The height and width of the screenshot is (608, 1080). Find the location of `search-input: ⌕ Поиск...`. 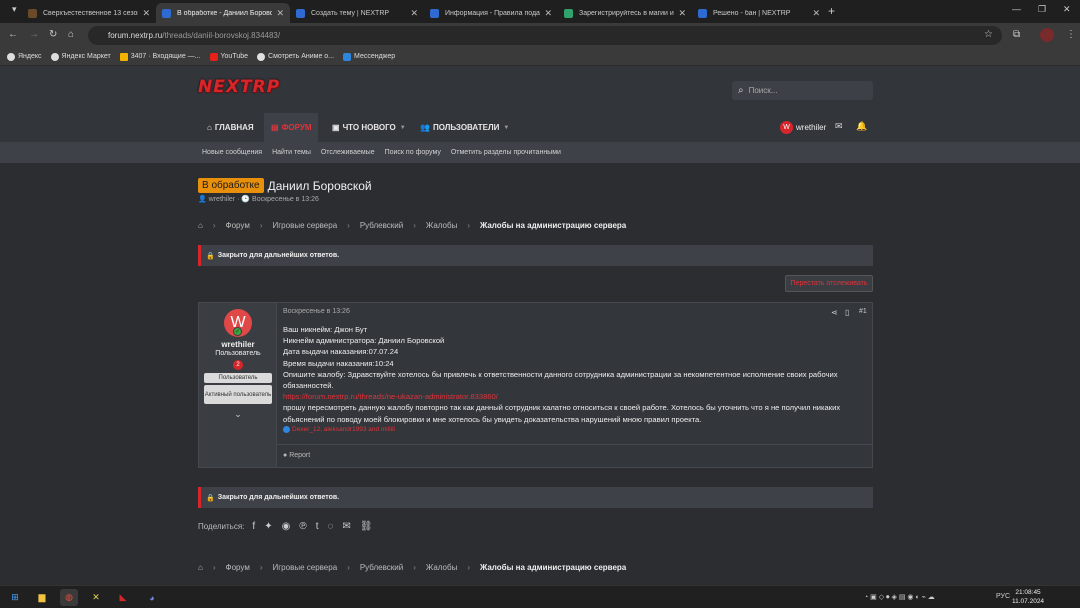

search-input: ⌕ Поиск... is located at coordinates (802, 90).